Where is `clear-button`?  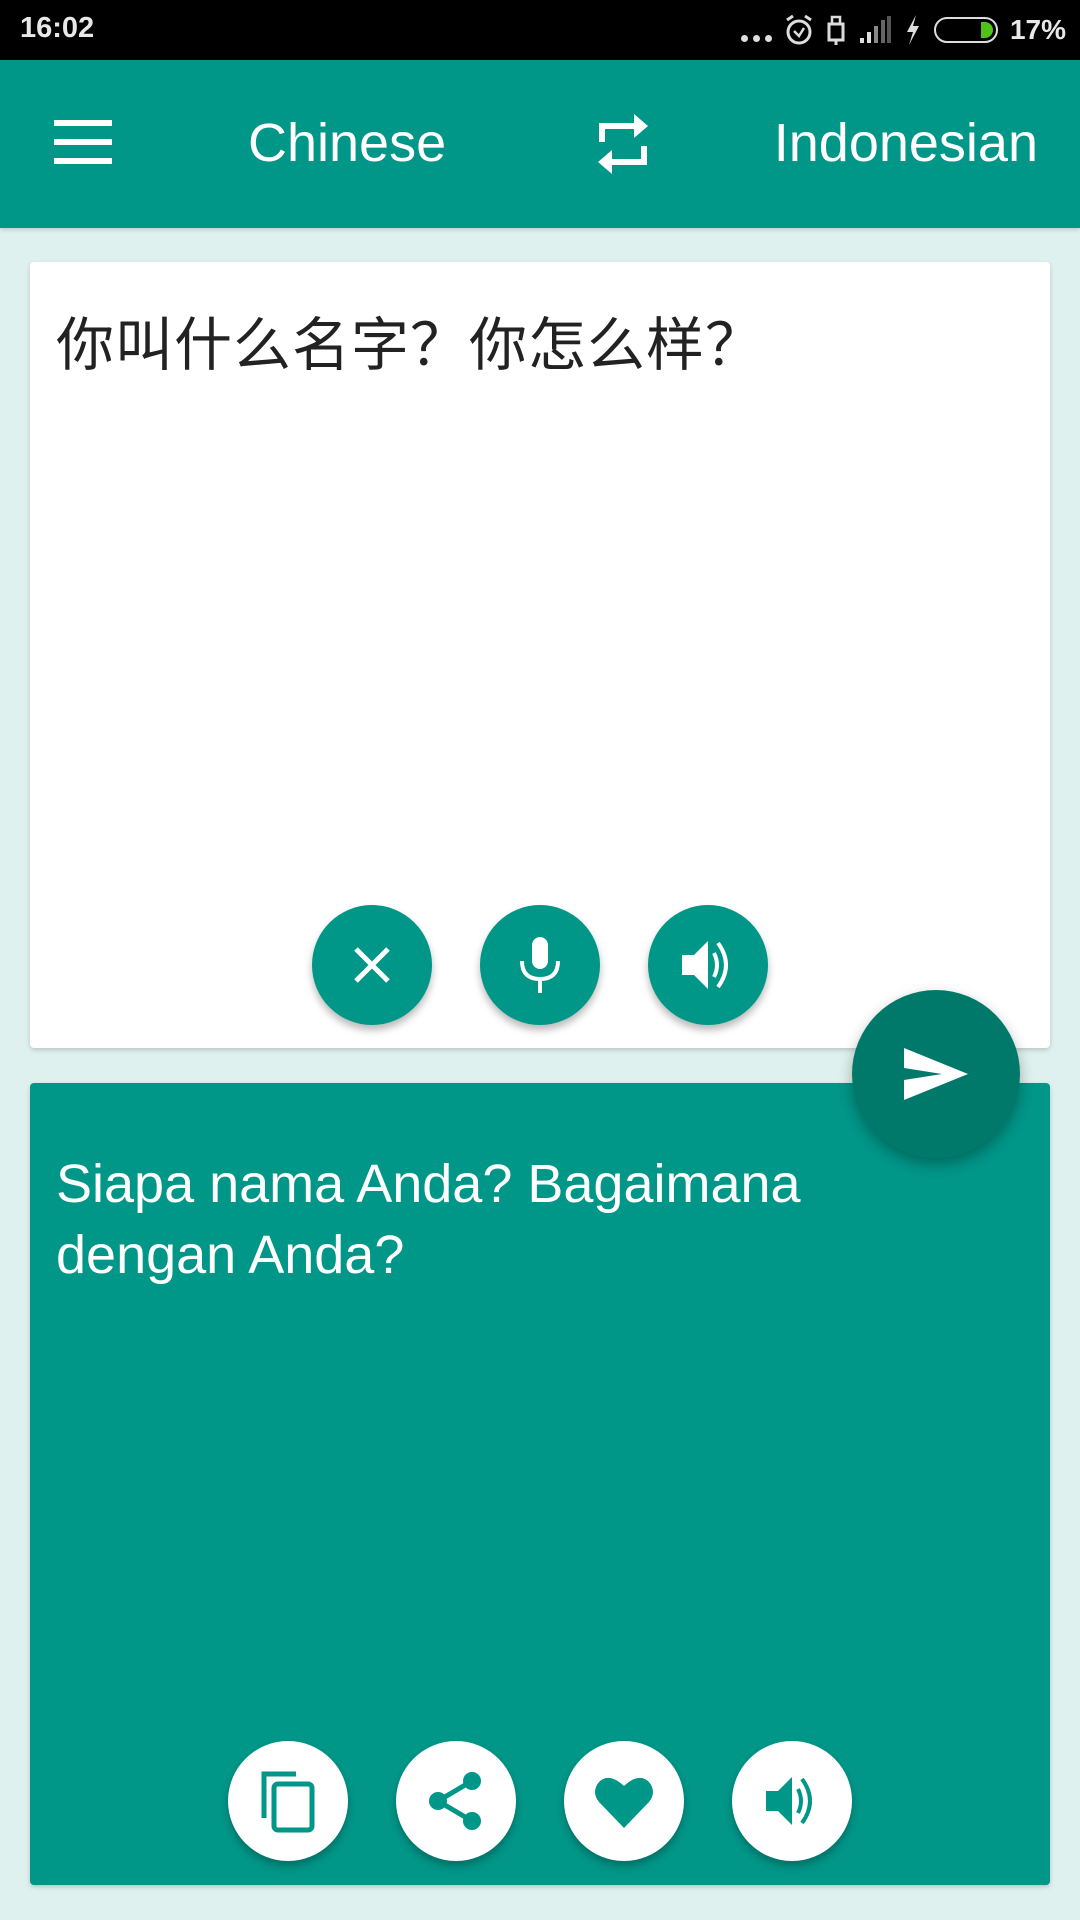
clear-button is located at coordinates (372, 965).